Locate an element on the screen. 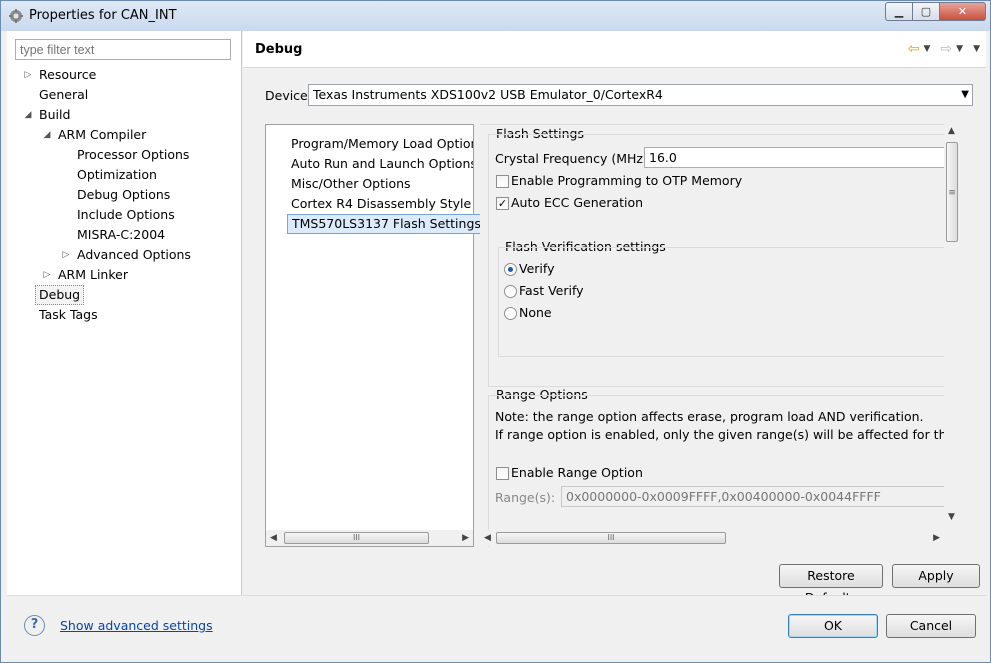 The image size is (991, 663). maximize-icon: ▢ is located at coordinates (926, 11).